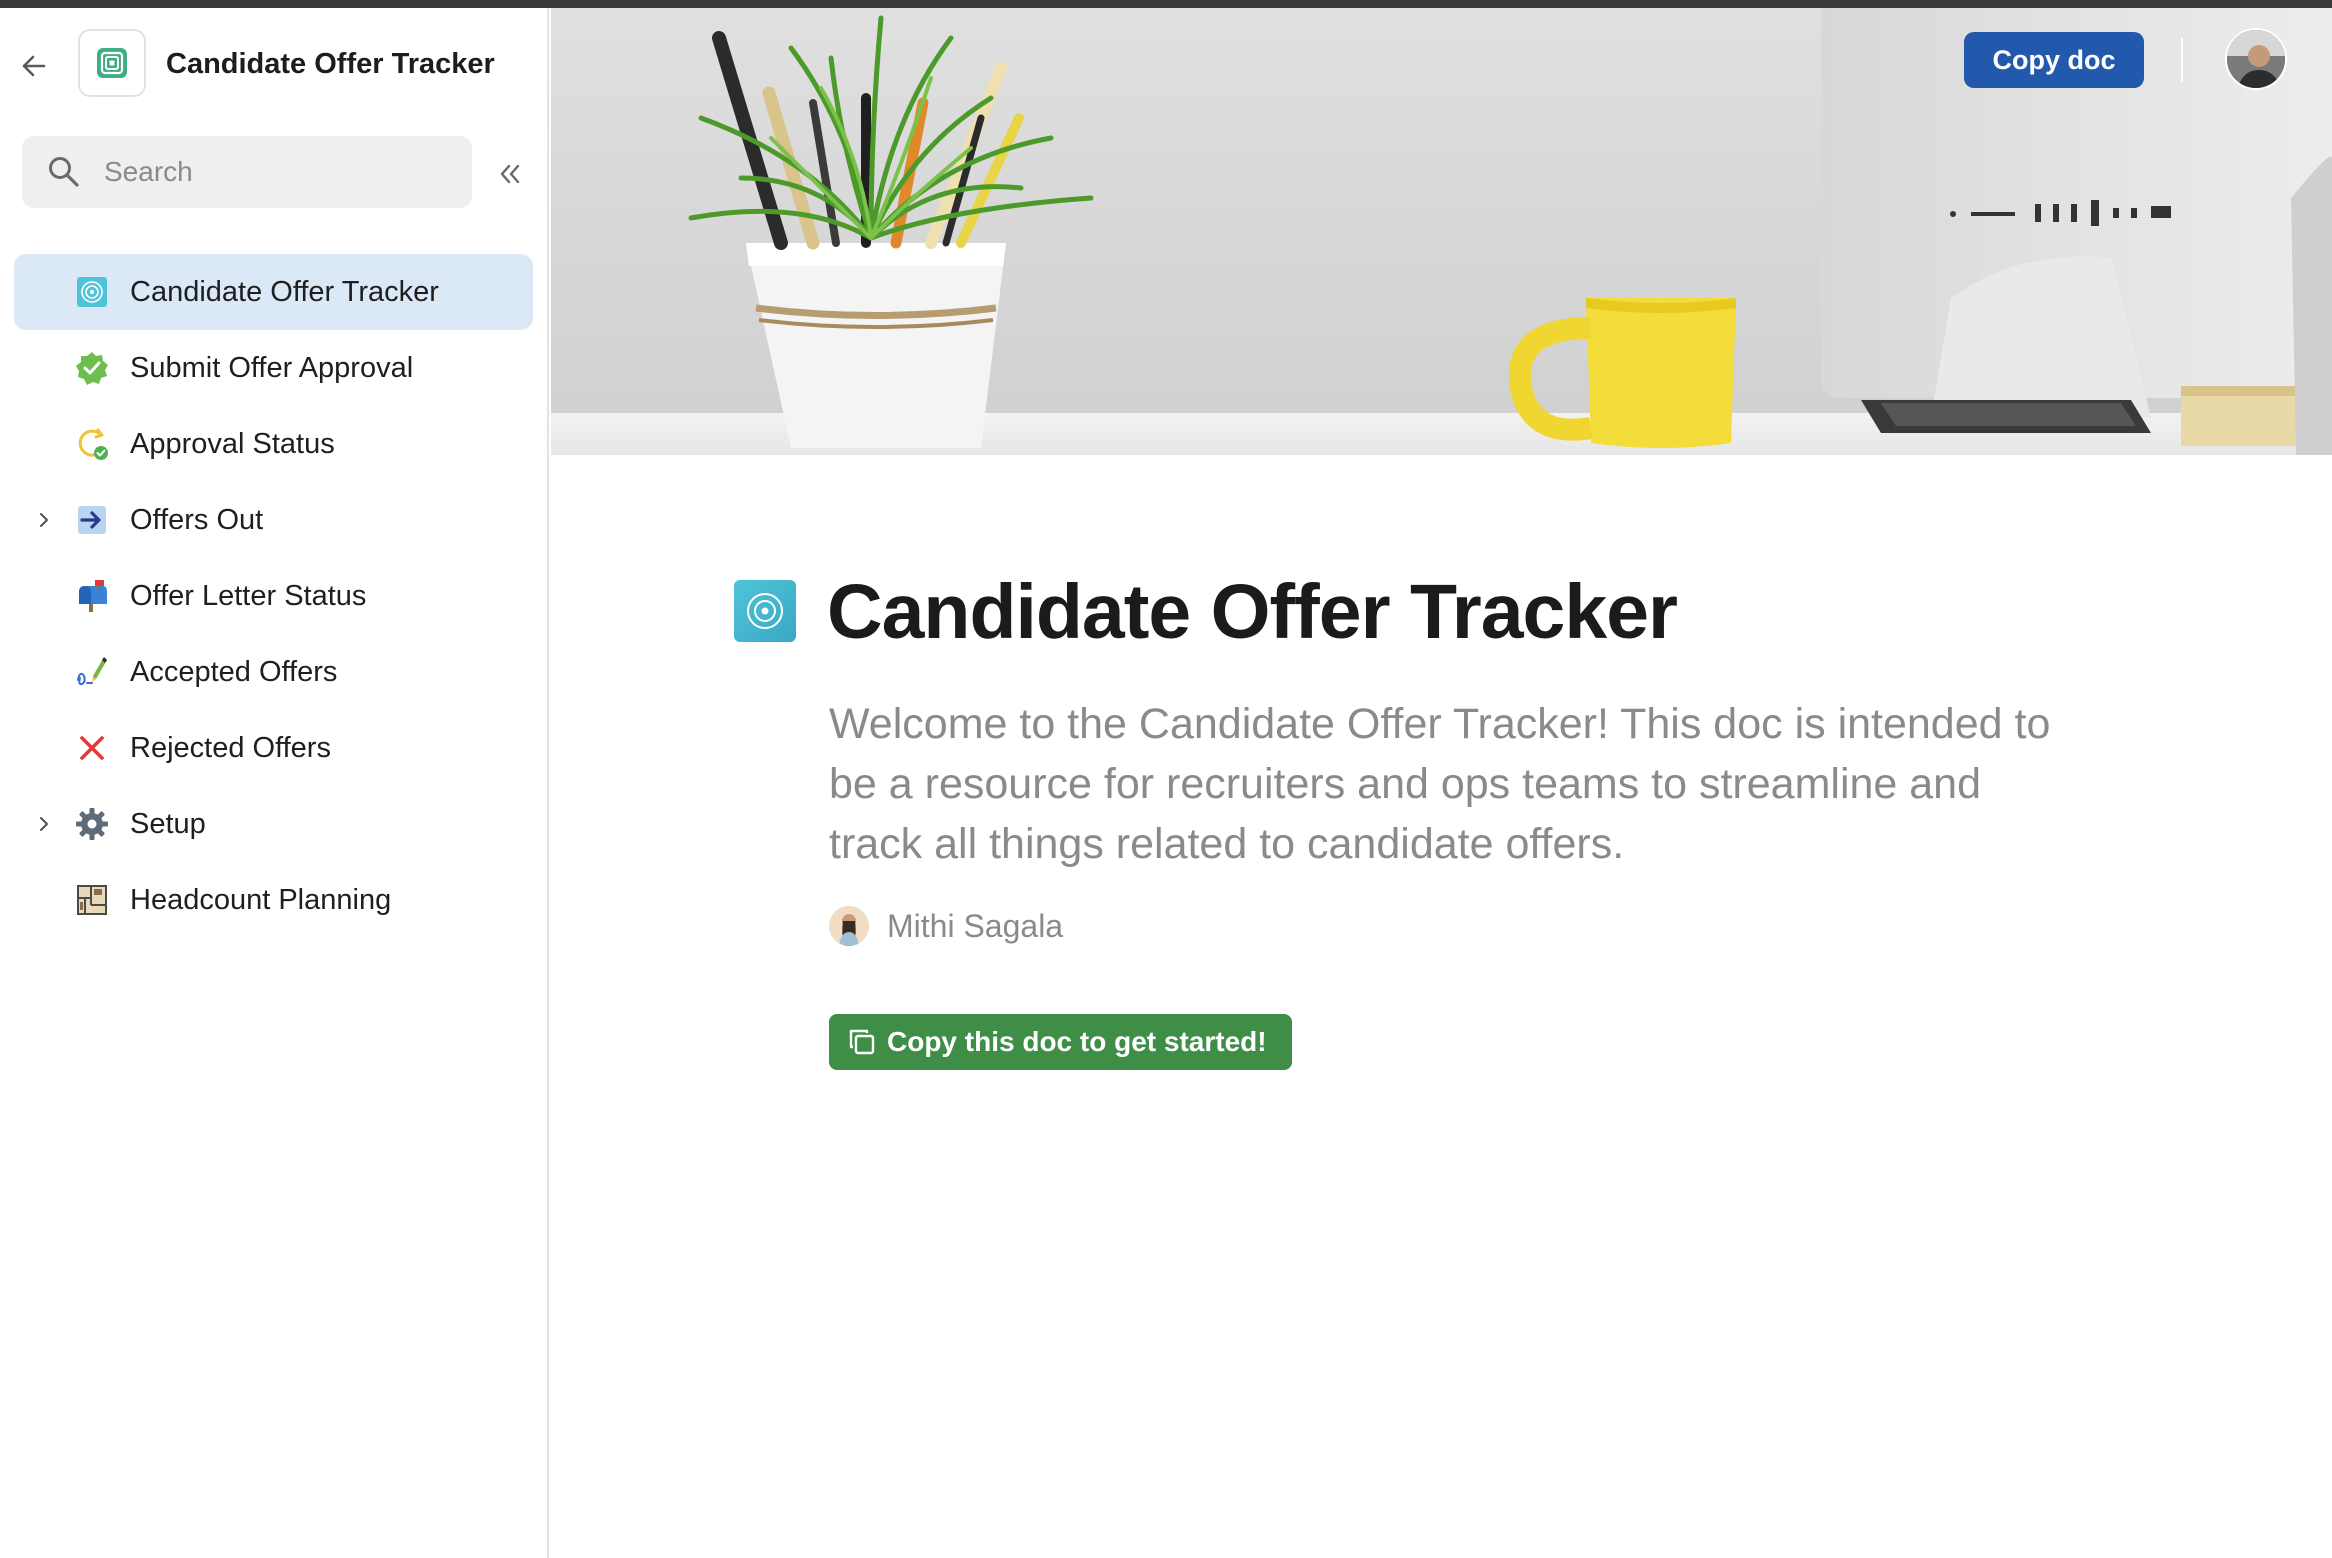 This screenshot has height=1558, width=2332. I want to click on refresh-check-icon, so click(92, 444).